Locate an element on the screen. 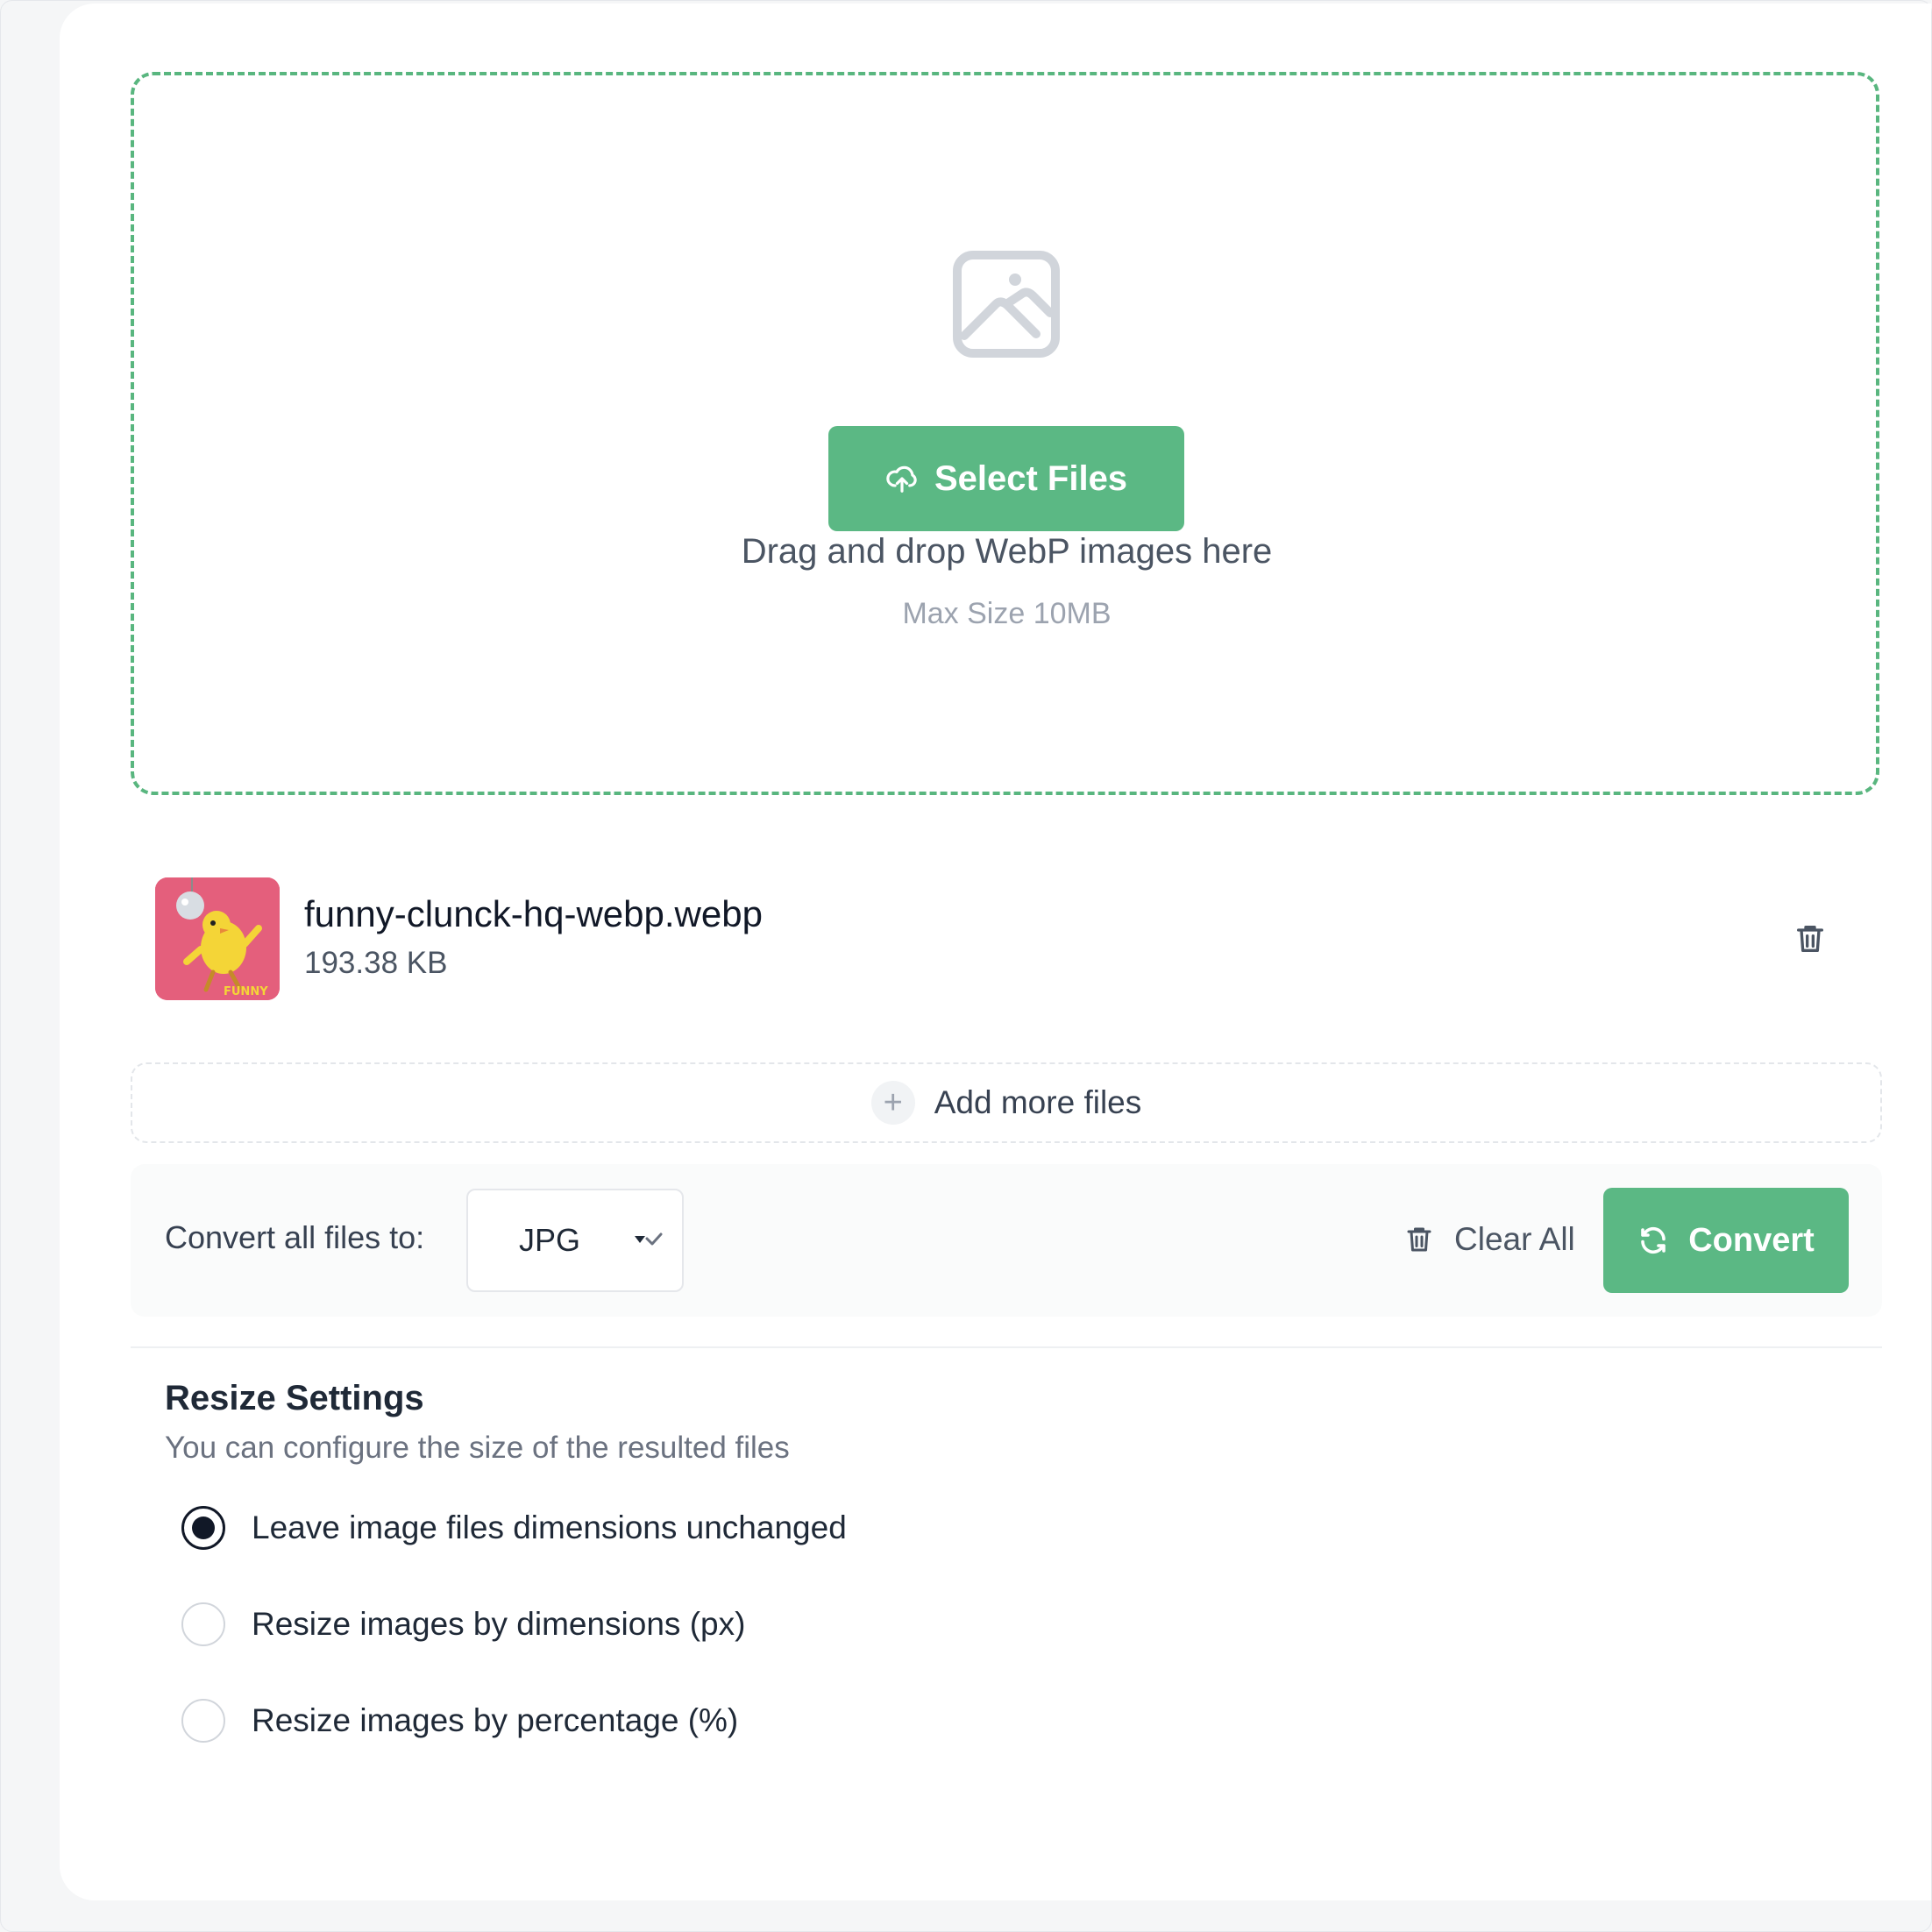  convert-label: Convert is located at coordinates (1751, 1240).